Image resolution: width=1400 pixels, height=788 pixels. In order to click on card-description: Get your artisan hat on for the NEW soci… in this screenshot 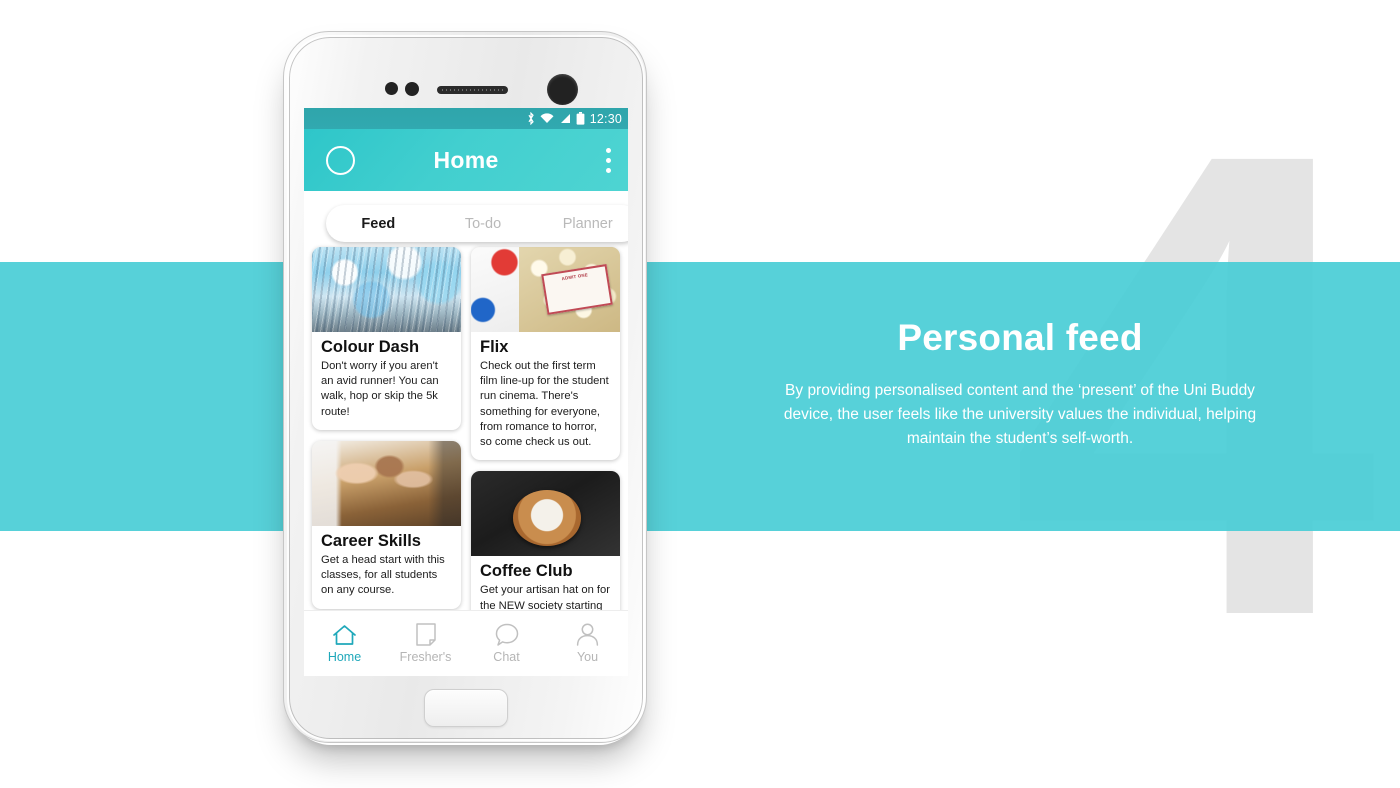, I will do `click(545, 597)`.